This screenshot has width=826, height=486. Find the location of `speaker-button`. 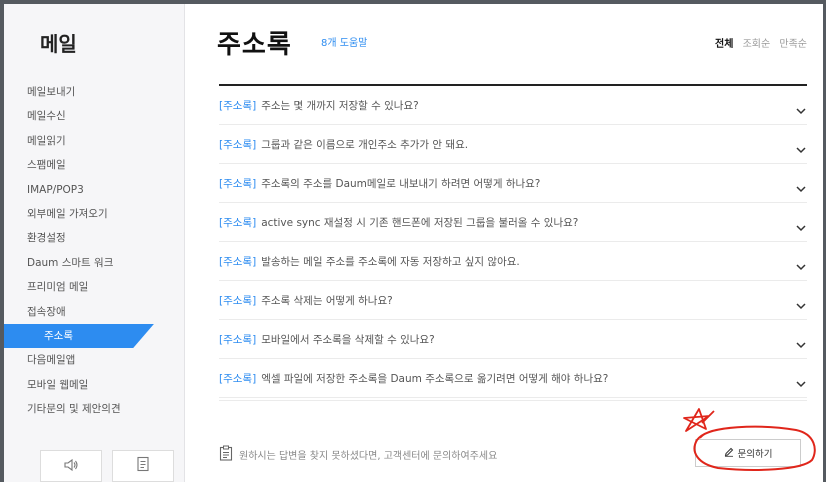

speaker-button is located at coordinates (71, 466).